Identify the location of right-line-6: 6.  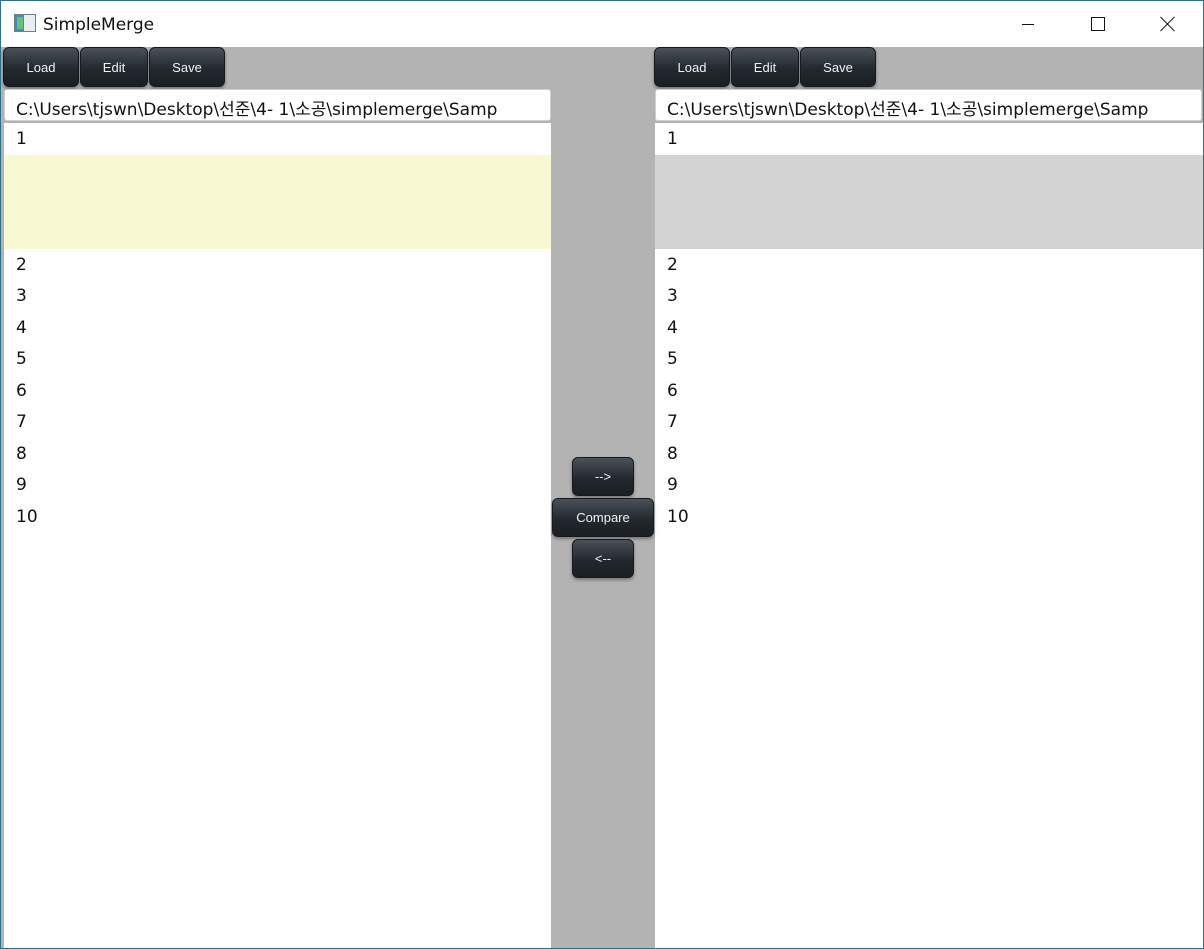
(672, 391).